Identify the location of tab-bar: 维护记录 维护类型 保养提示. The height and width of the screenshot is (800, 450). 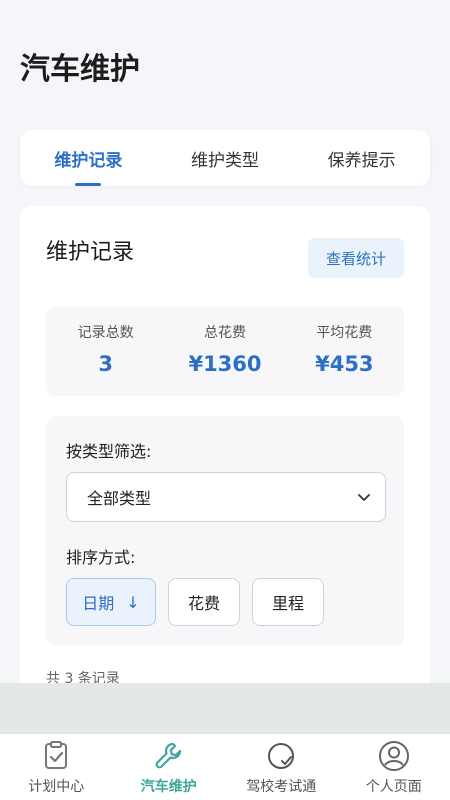
(225, 158).